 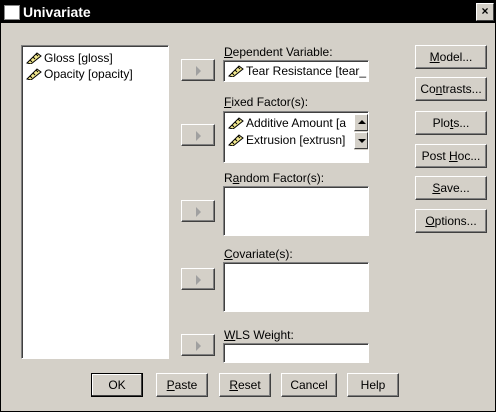 I want to click on dependent-variable-field: Tear Resistance [tear_, so click(x=296, y=71).